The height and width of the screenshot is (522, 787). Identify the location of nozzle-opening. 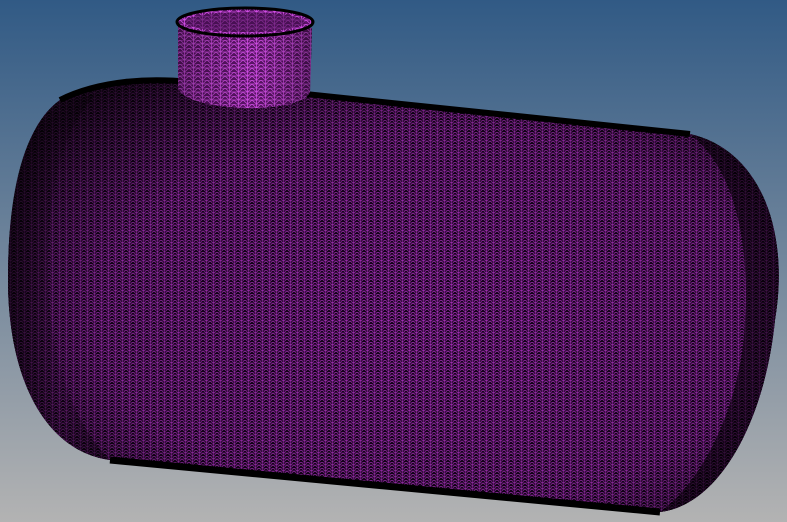
(245, 22).